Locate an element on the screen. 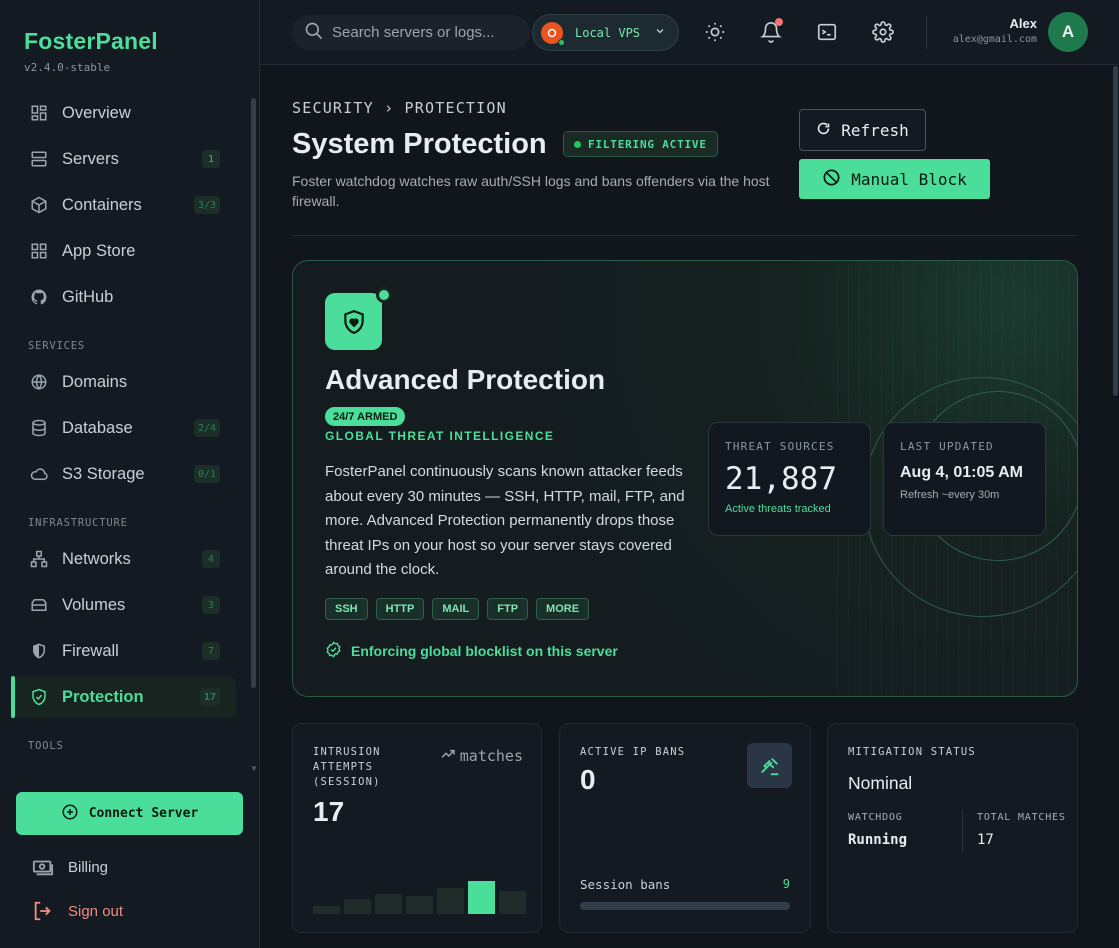  count-badge: 17 is located at coordinates (209, 697).